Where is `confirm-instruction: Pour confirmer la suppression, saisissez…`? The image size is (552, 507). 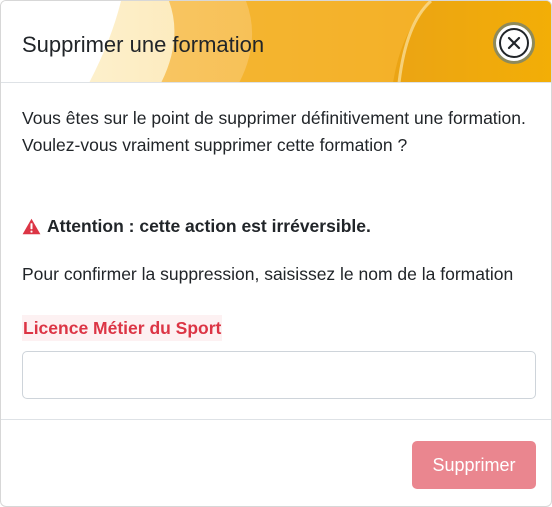 confirm-instruction: Pour confirmer la suppression, saisissez… is located at coordinates (268, 274).